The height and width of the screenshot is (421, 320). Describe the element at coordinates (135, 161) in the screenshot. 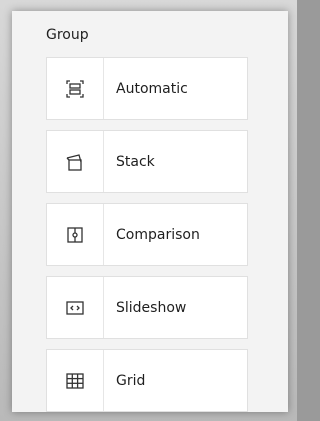

I see `group-option-label: Stack` at that location.